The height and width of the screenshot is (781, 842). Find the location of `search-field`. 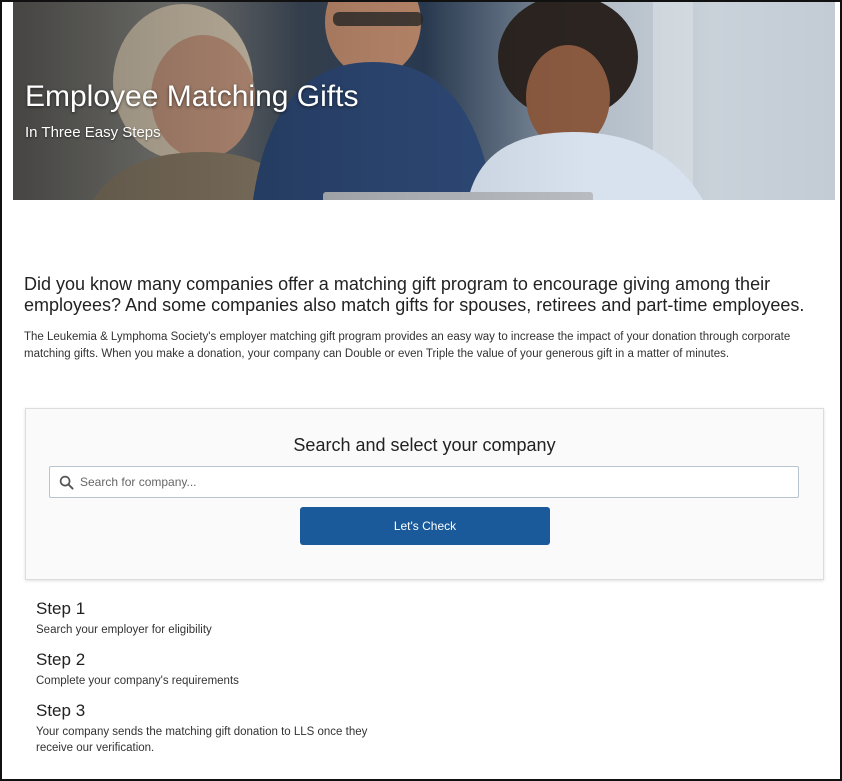

search-field is located at coordinates (424, 482).